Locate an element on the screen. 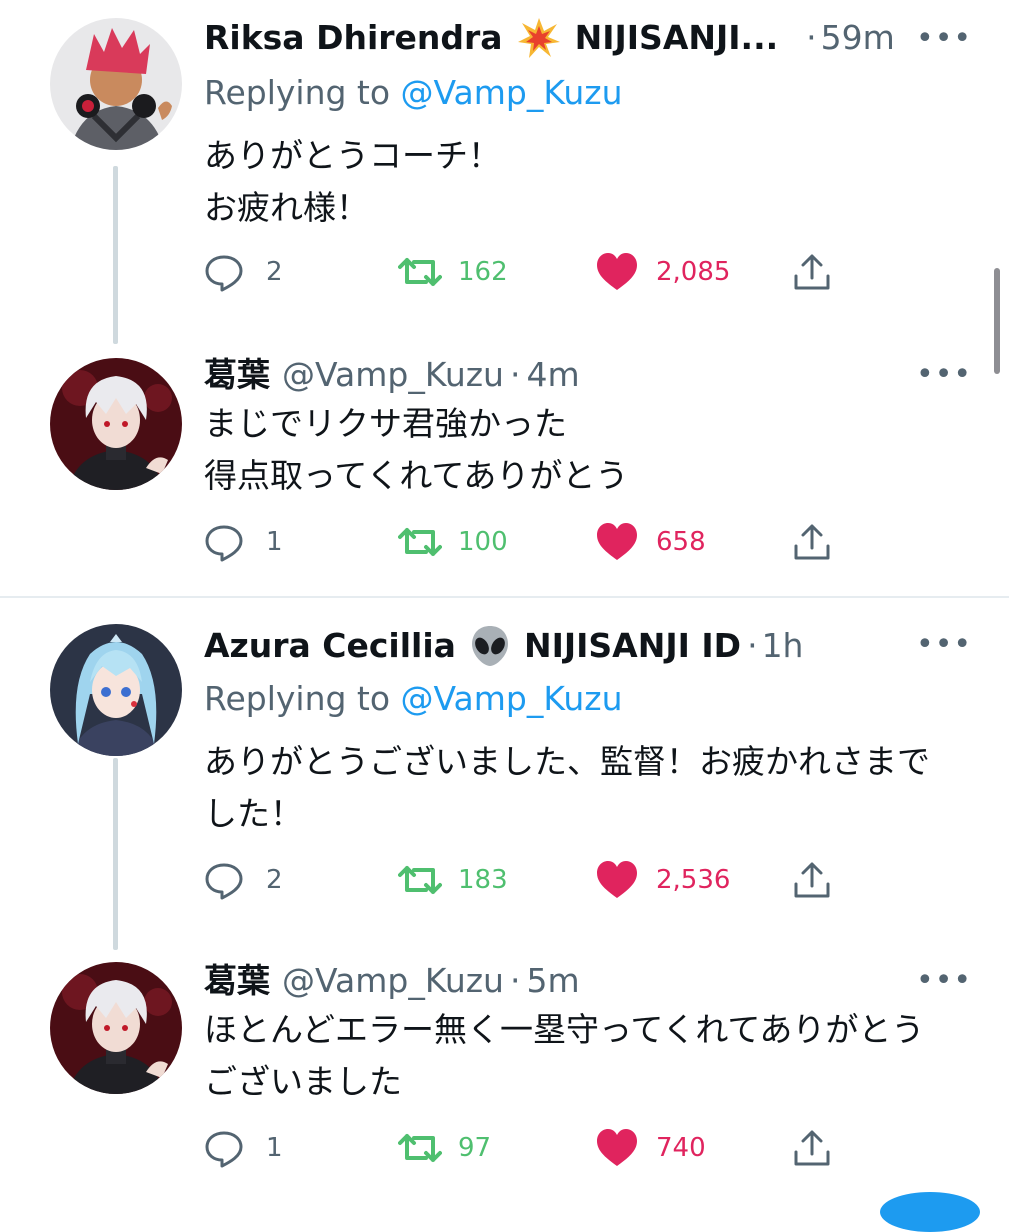  compose-fab-edge is located at coordinates (930, 1212).